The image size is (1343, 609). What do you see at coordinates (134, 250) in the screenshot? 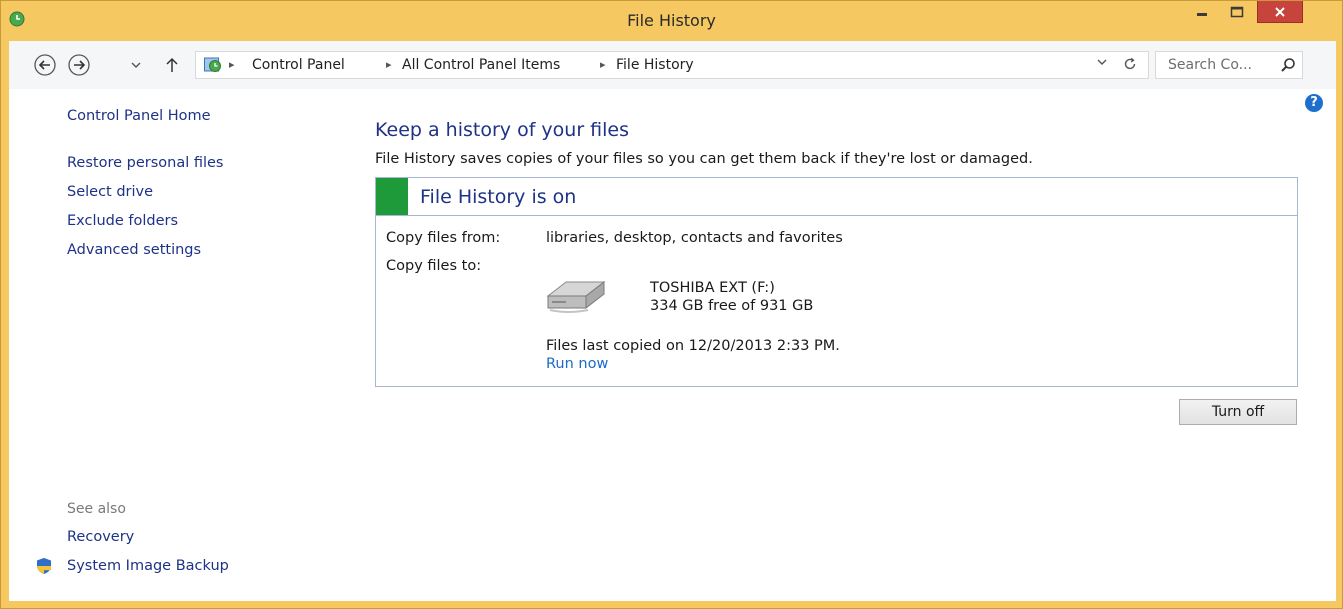
I see `sidebar-item-advanced-settings: Advanced settings` at bounding box center [134, 250].